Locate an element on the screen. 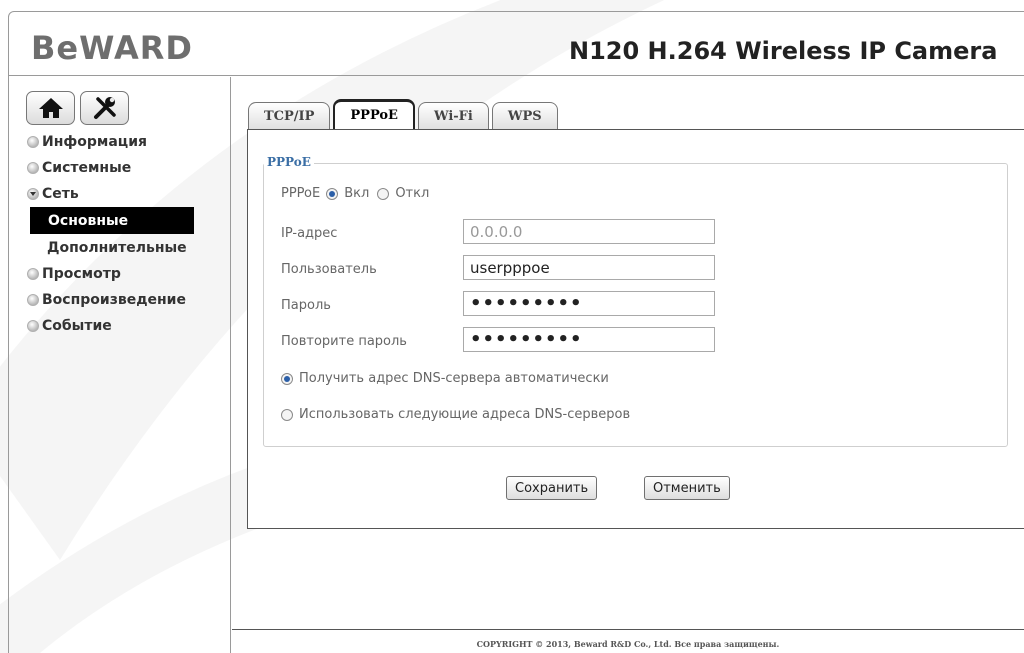 The height and width of the screenshot is (653, 1024). pppoe-toggle-row: PPPoE Вкл Откл is located at coordinates (355, 193).